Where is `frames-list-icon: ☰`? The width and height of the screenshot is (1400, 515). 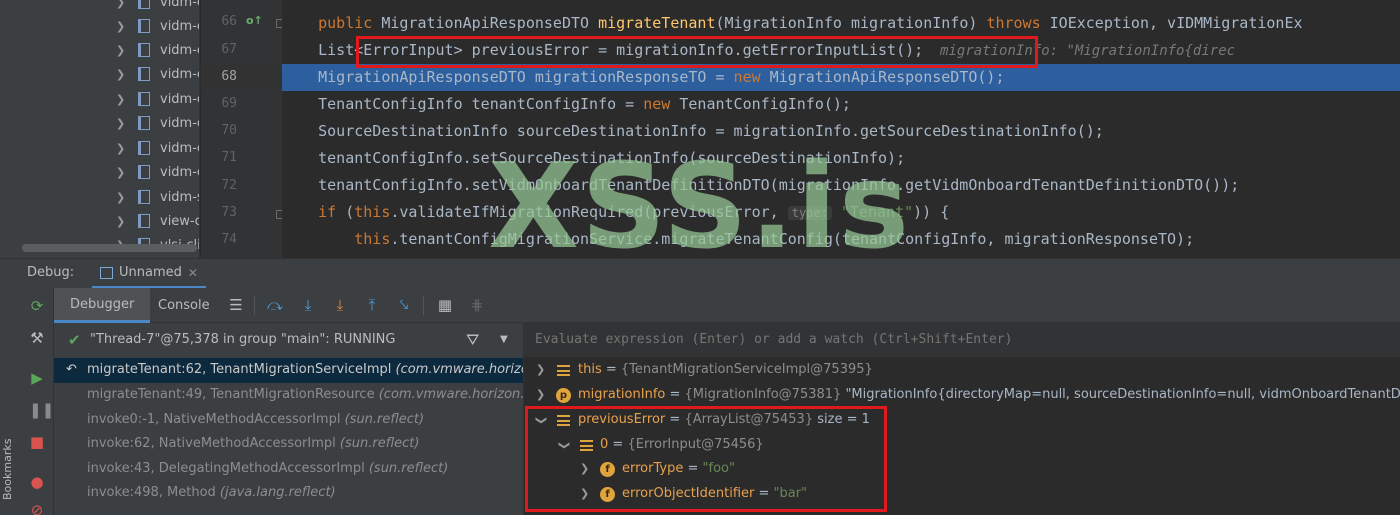
frames-list-icon: ☰ is located at coordinates (236, 305).